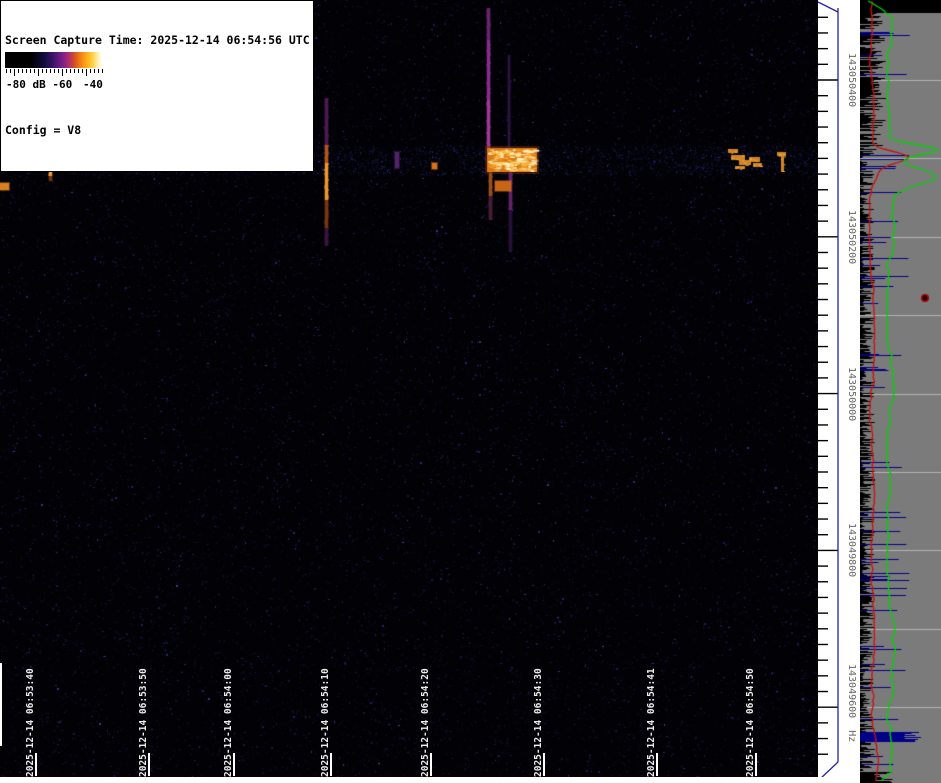 This screenshot has height=783, width=941. Describe the element at coordinates (851, 394) in the screenshot. I see `freq-axis-label: 143050000` at that location.